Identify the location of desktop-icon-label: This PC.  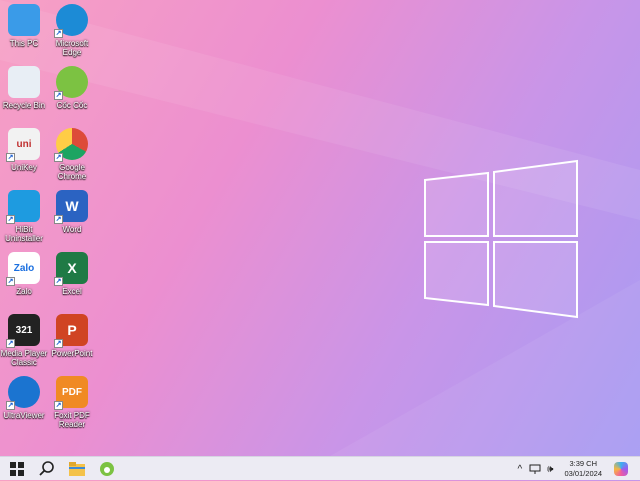
(24, 43).